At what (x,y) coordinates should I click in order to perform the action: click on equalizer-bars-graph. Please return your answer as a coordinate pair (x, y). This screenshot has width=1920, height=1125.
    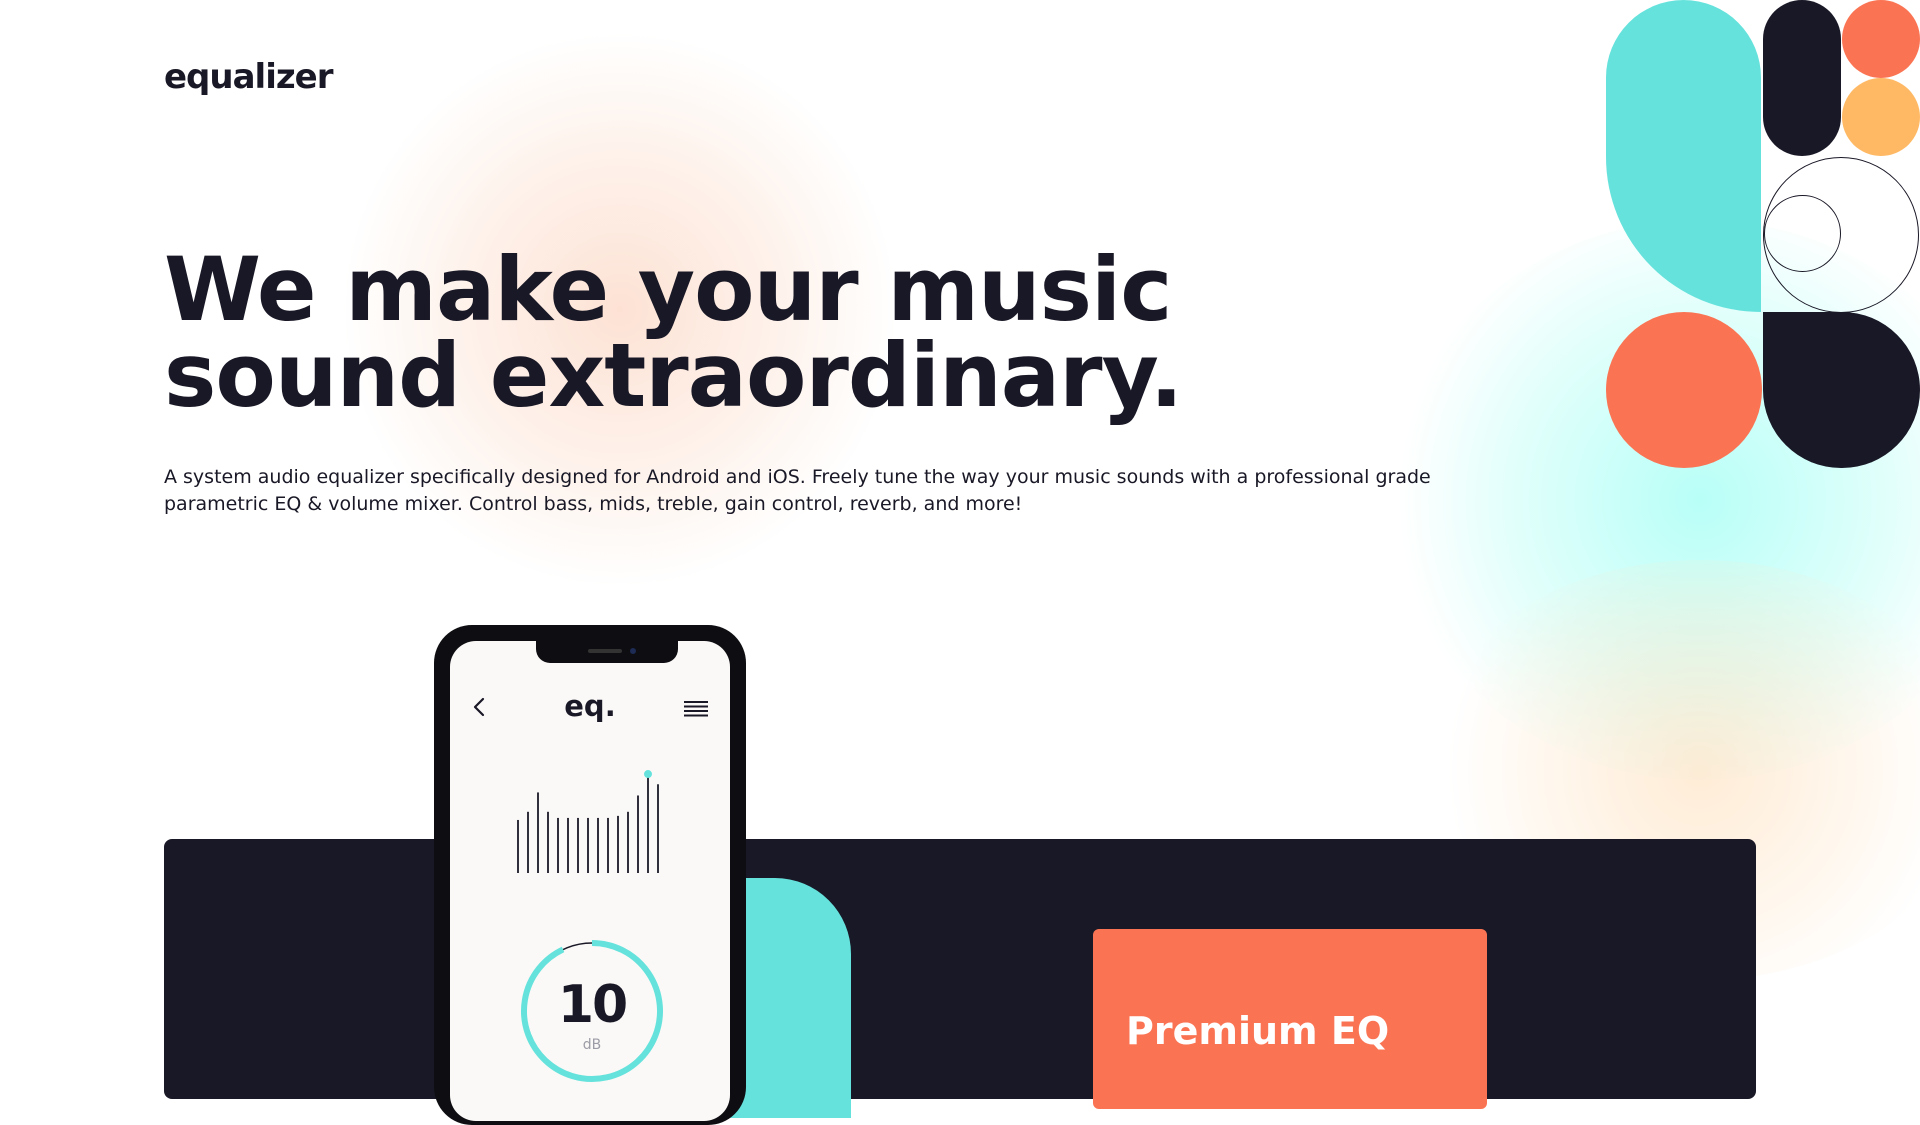
    Looking at the image, I should click on (588, 821).